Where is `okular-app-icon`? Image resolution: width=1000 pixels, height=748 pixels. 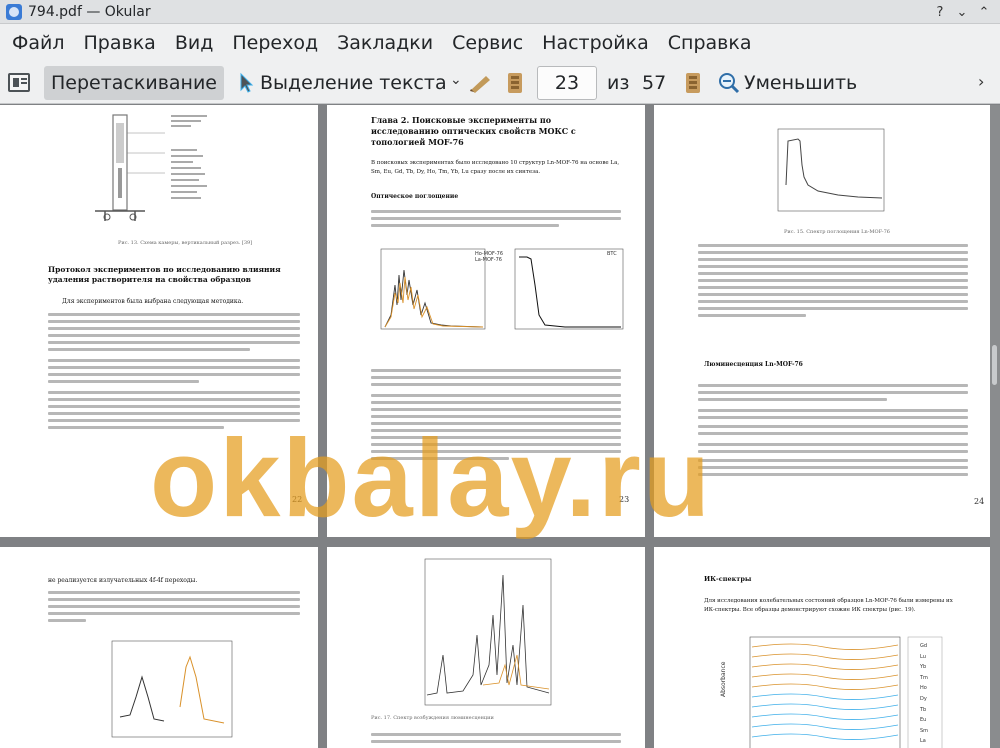 okular-app-icon is located at coordinates (14, 11).